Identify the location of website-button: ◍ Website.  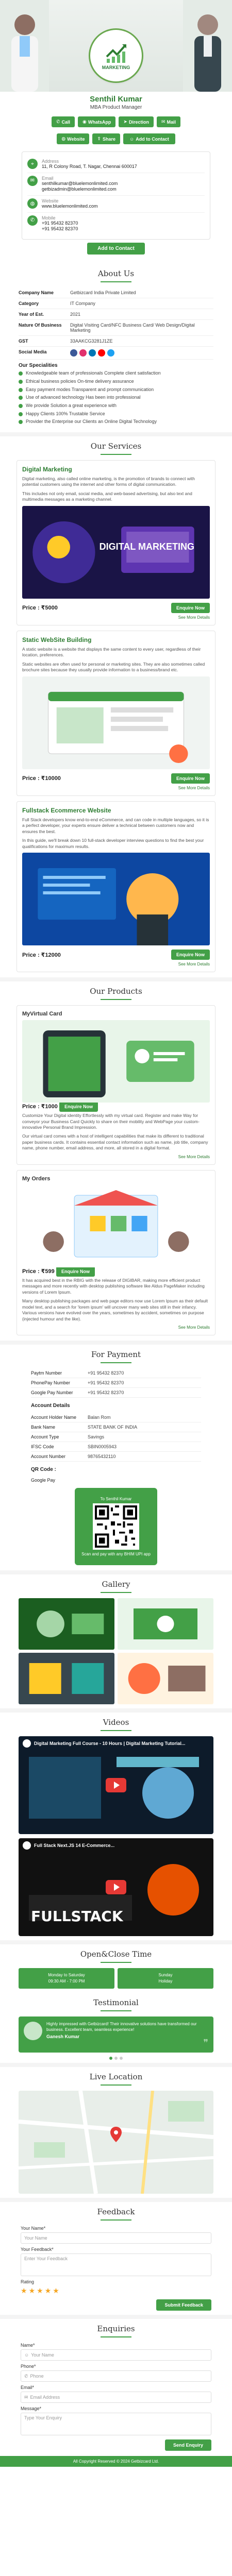
(73, 138).